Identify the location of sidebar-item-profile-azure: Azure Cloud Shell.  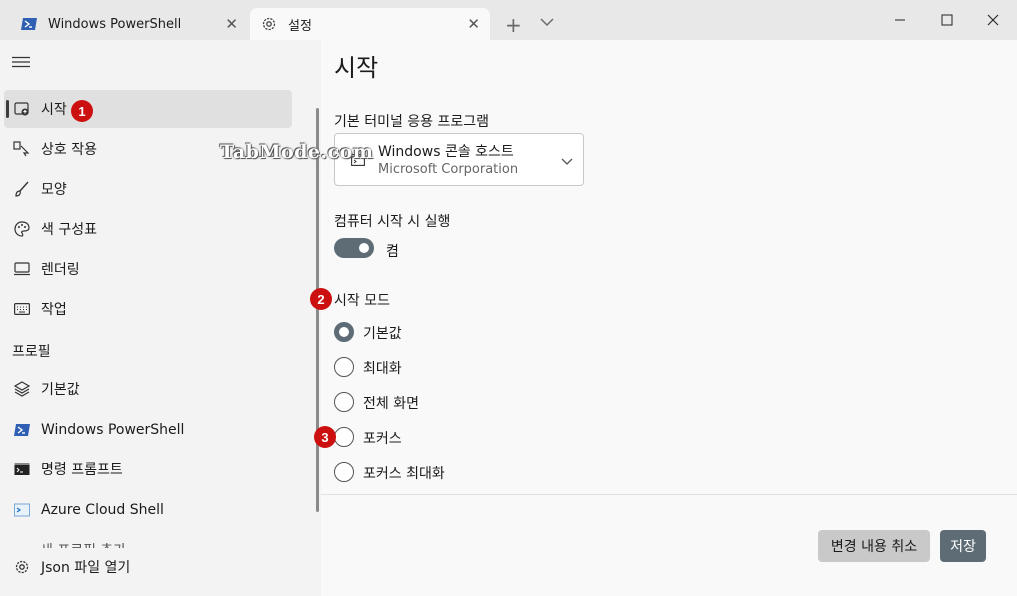
(148, 510).